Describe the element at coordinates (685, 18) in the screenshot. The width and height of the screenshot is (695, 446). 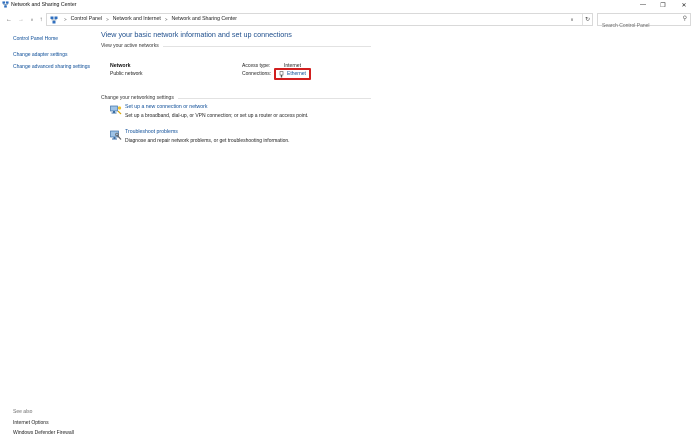
I see `search-icon: ⚲` at that location.